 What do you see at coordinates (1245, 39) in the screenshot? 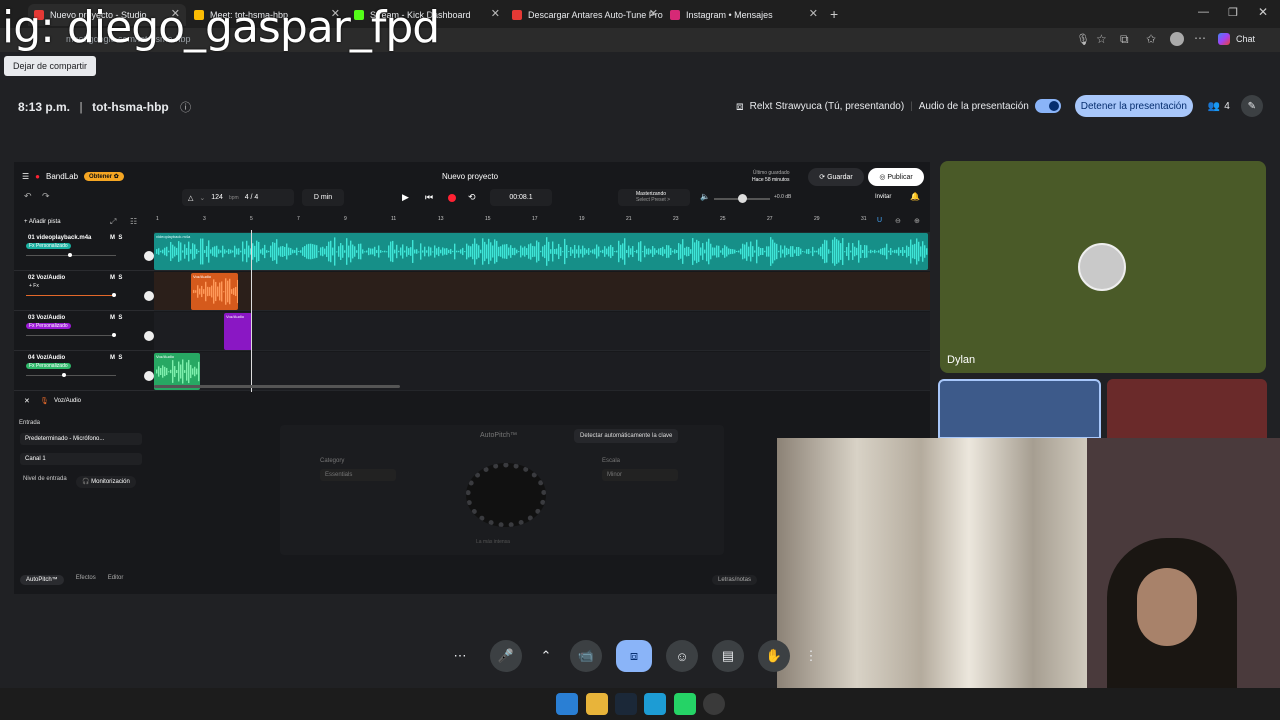
I see `chat-button: Chat` at bounding box center [1245, 39].